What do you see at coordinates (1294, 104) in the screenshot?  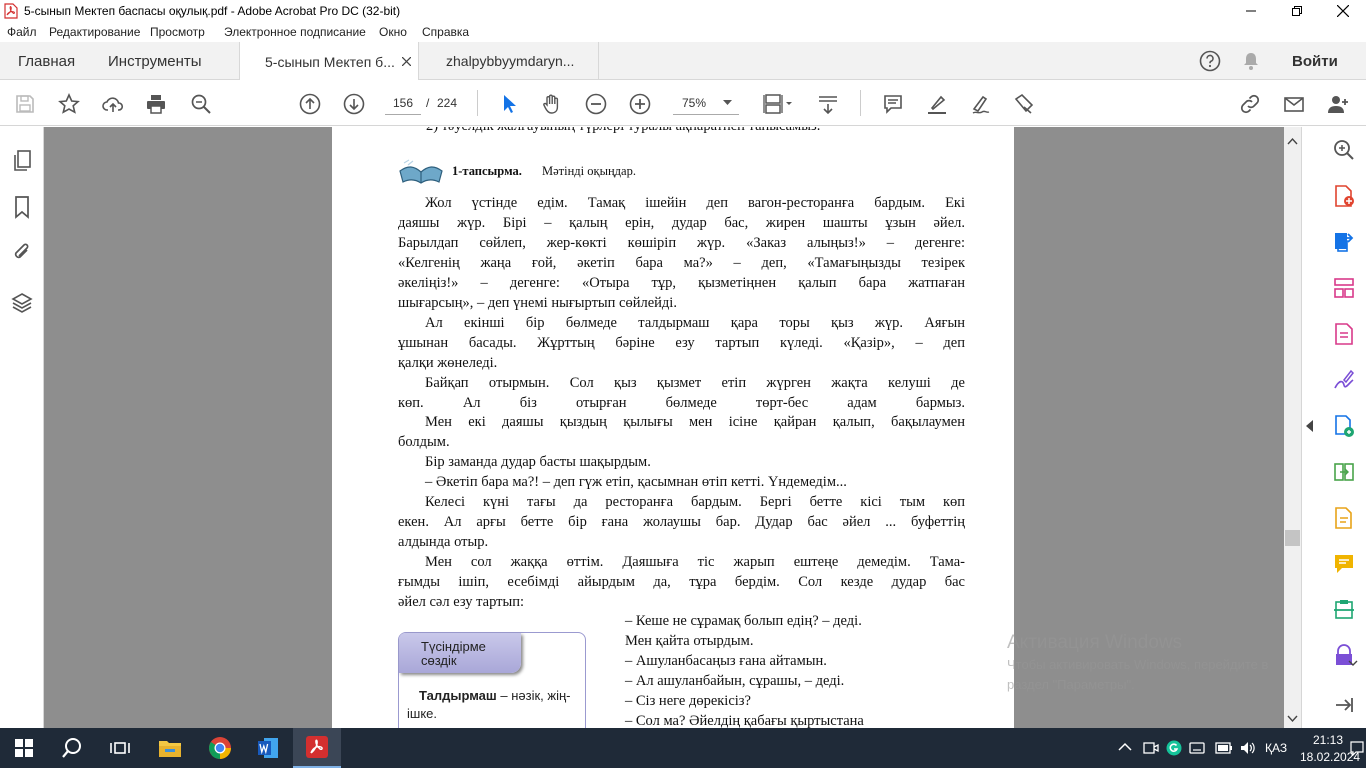 I see `email-button` at bounding box center [1294, 104].